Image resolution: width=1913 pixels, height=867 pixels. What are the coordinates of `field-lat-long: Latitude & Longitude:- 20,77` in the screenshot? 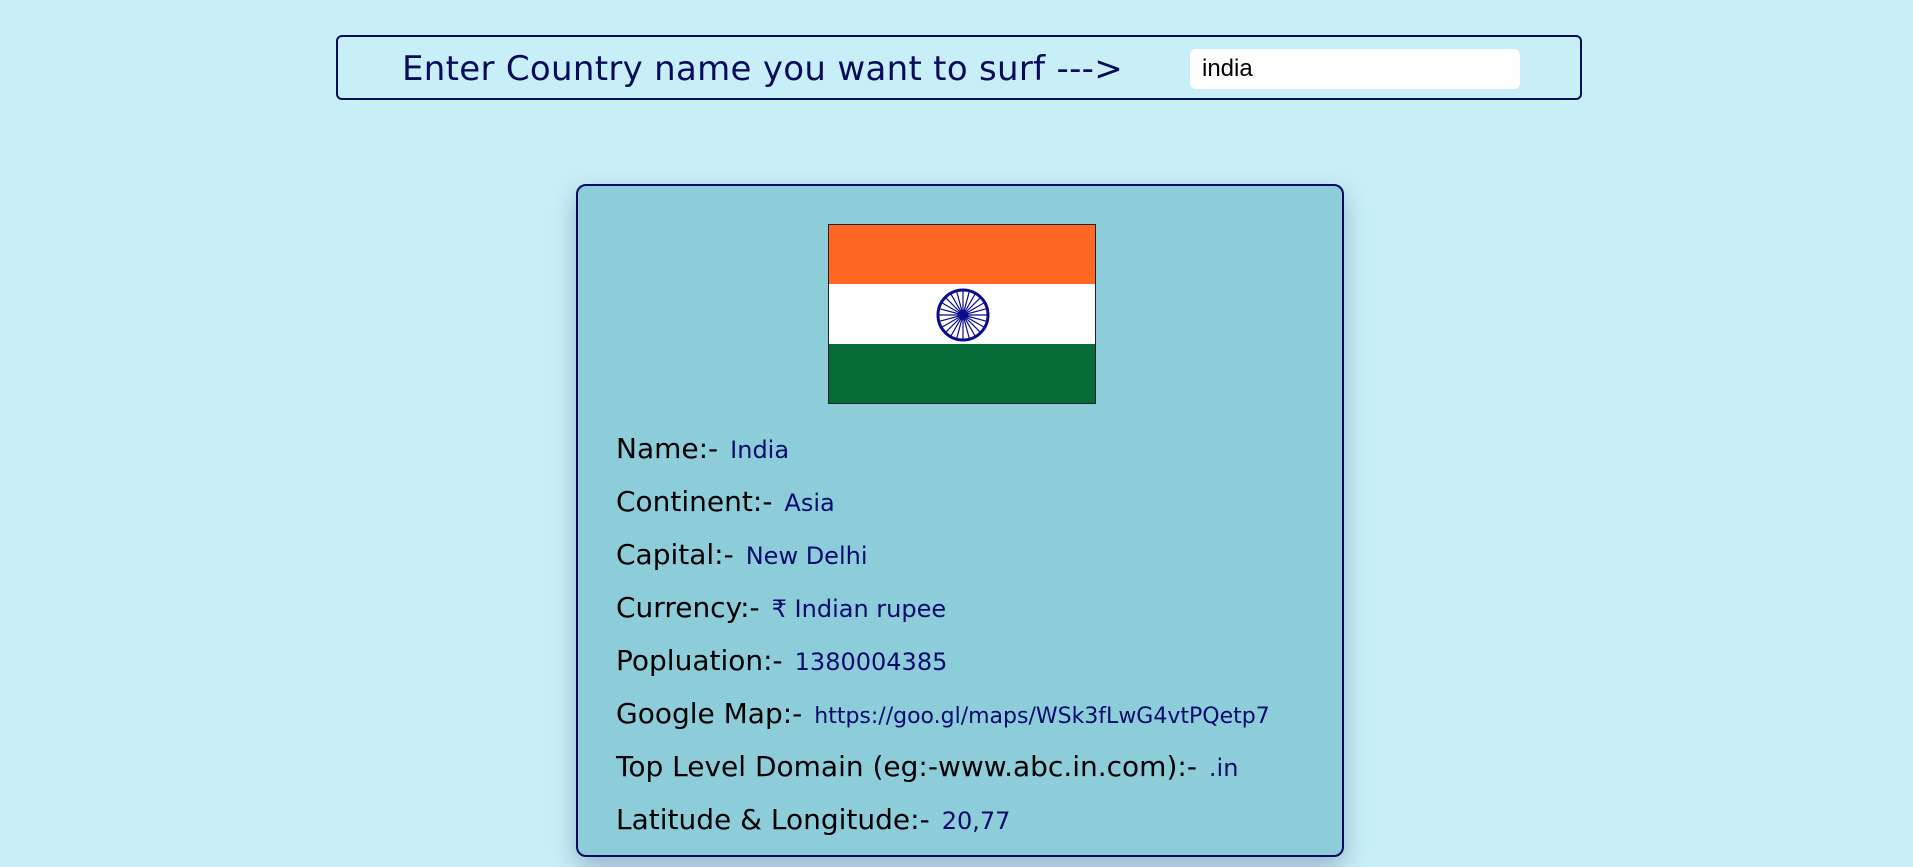 It's located at (813, 819).